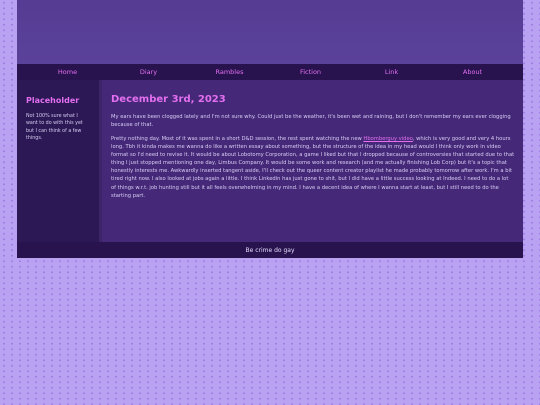 The width and height of the screenshot is (540, 405). I want to click on nav-link-fiction: Fiction, so click(310, 72).